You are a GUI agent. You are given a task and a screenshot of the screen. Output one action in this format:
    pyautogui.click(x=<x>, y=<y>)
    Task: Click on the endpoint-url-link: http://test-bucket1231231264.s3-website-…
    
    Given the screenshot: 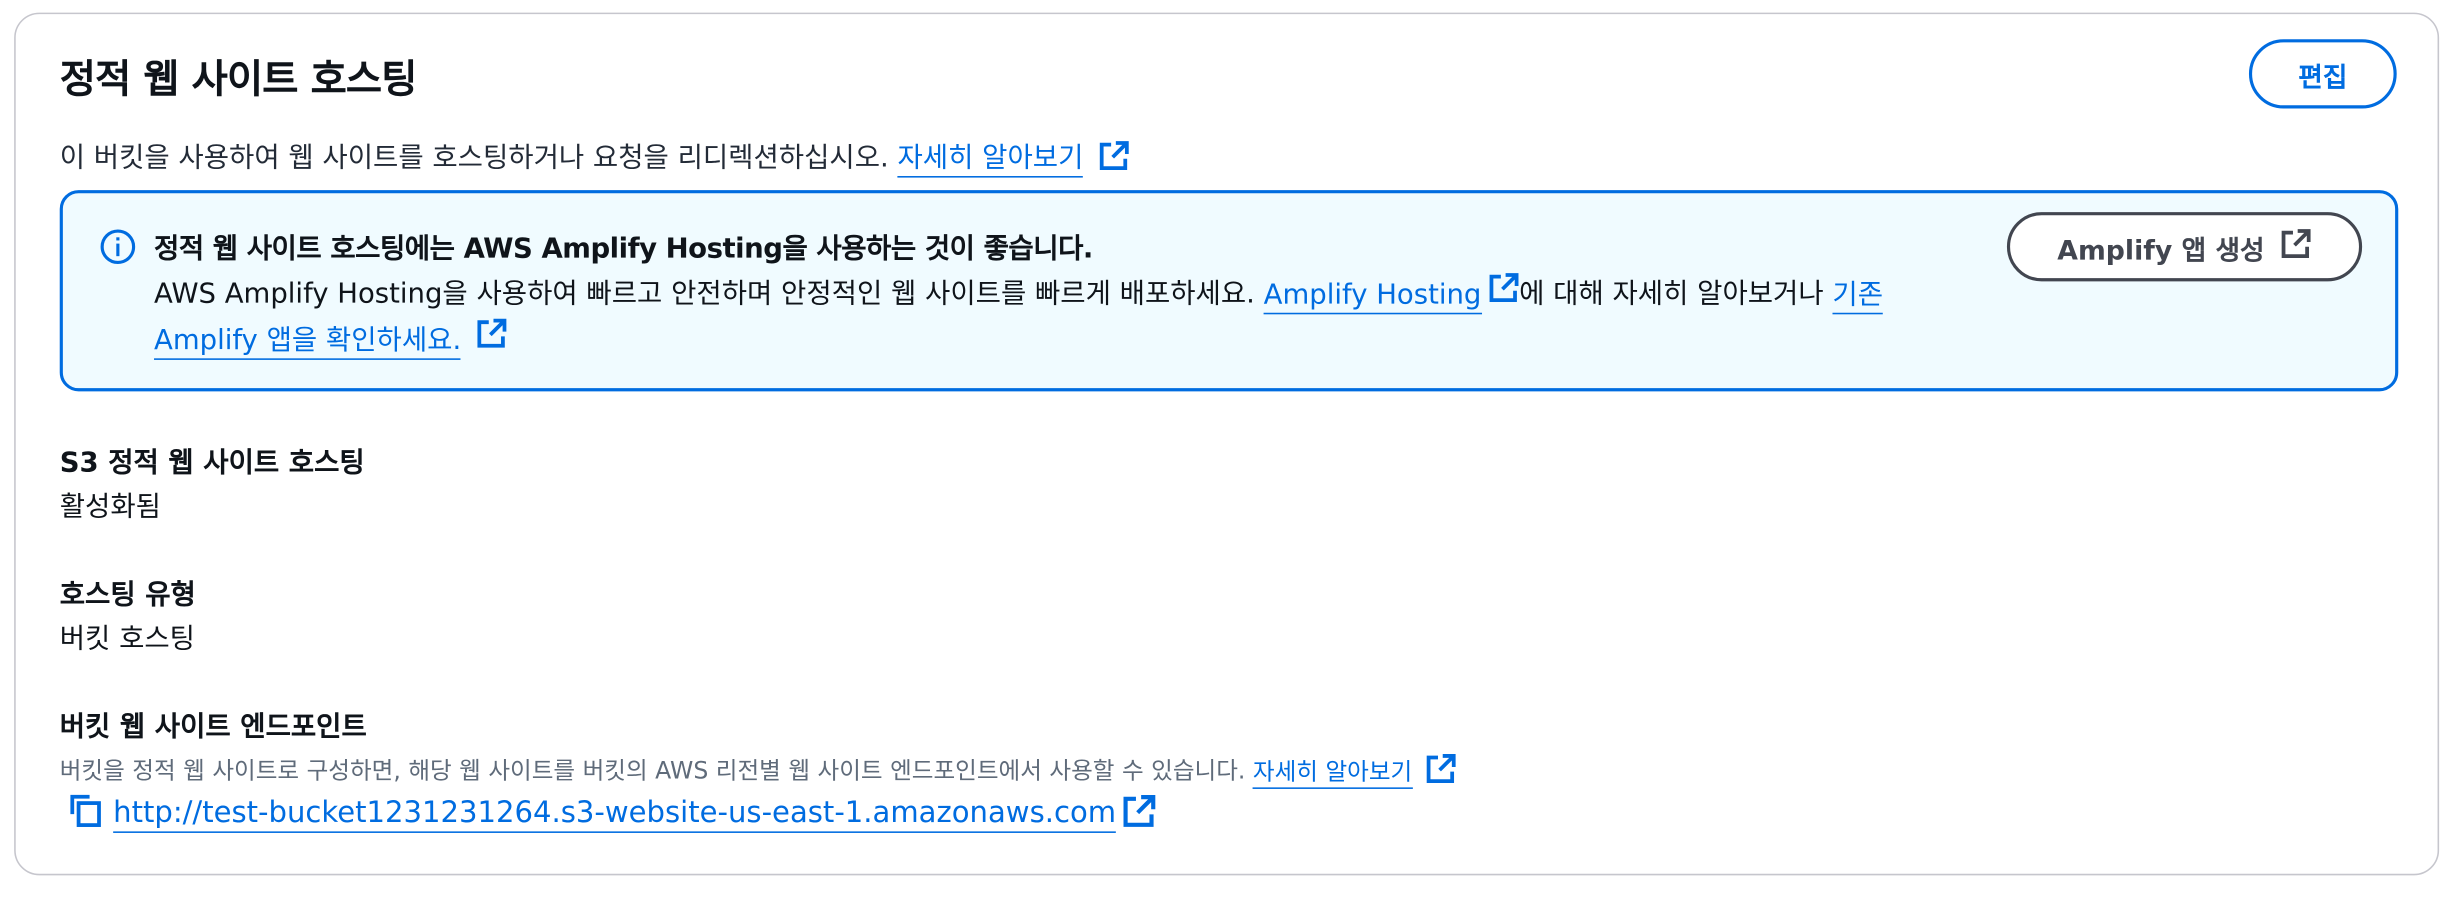 What is the action you would take?
    pyautogui.click(x=615, y=815)
    